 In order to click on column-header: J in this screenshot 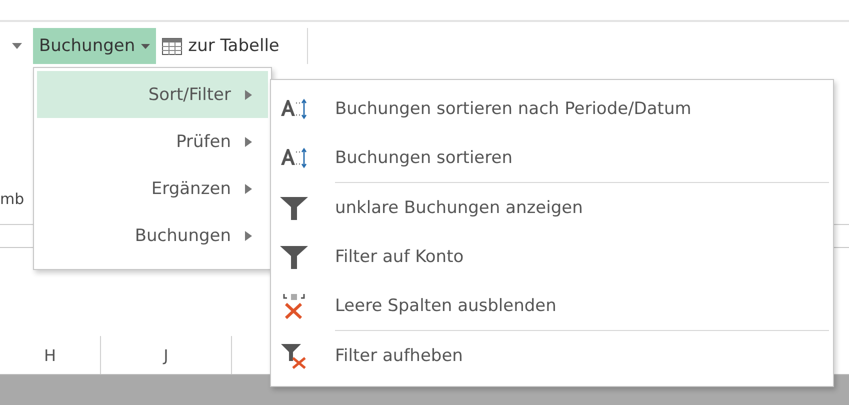, I will do `click(166, 355)`.